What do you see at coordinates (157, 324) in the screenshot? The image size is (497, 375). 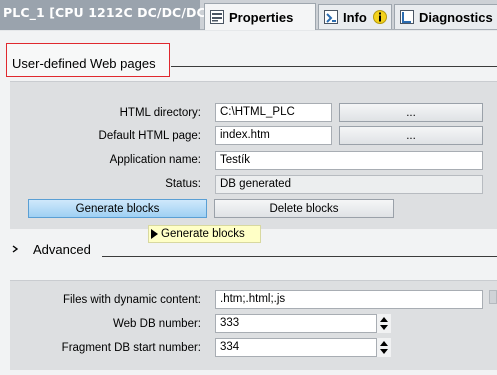 I see `web-db-number-label: Web DB number:` at bounding box center [157, 324].